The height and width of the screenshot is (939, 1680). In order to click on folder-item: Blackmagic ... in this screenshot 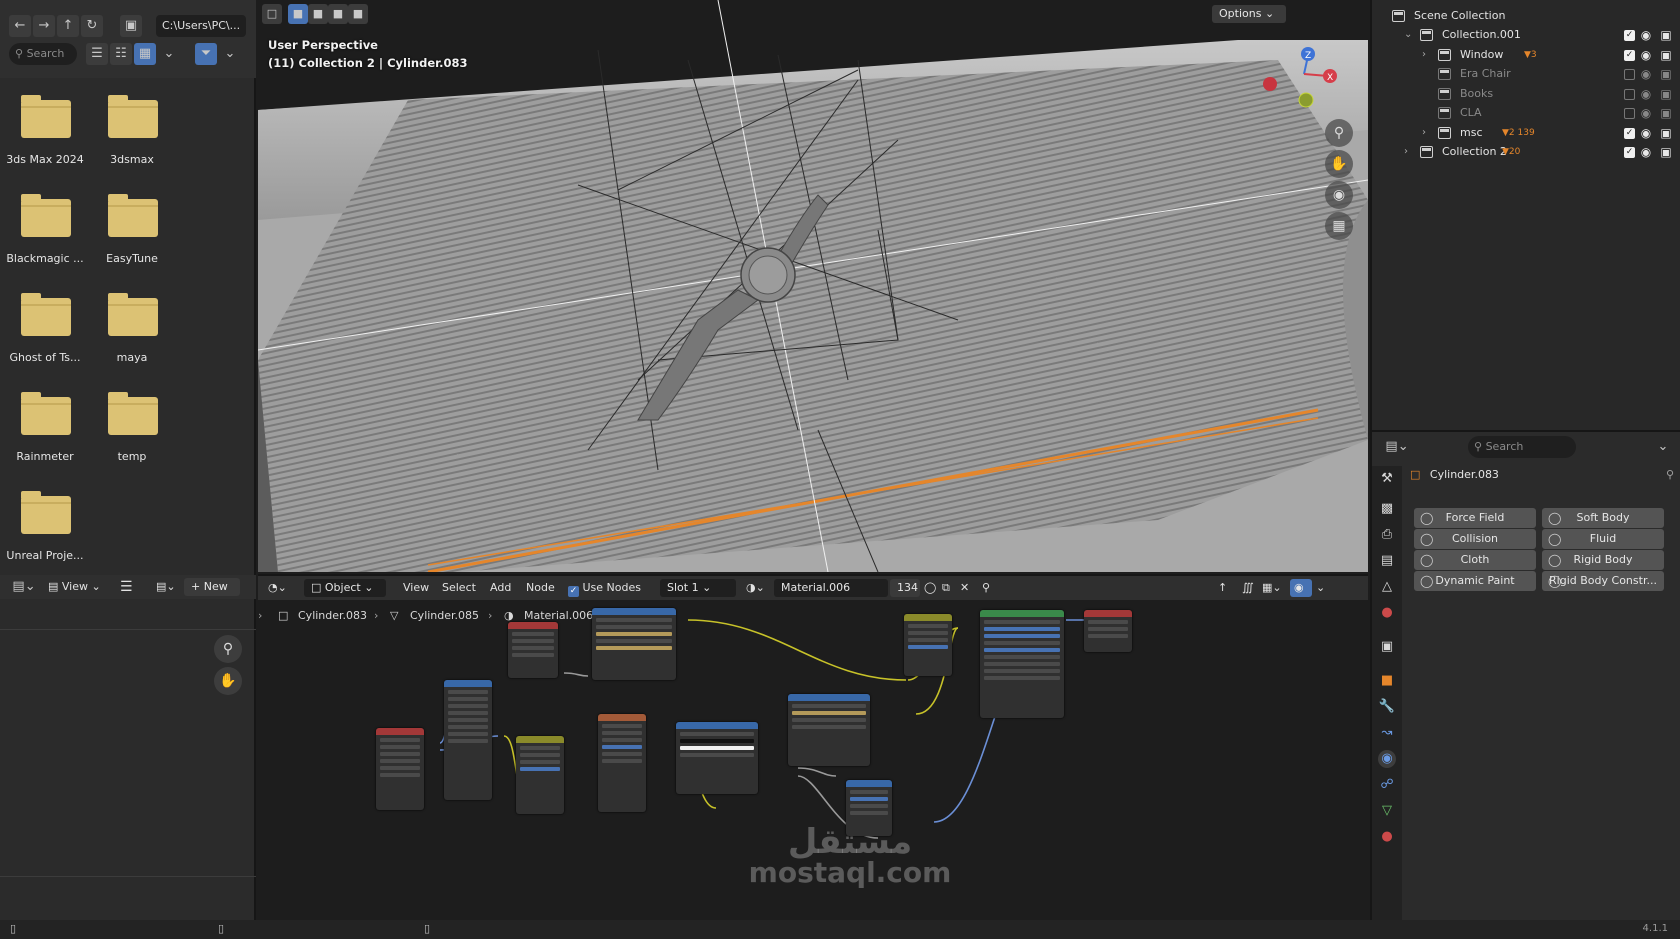, I will do `click(44, 236)`.